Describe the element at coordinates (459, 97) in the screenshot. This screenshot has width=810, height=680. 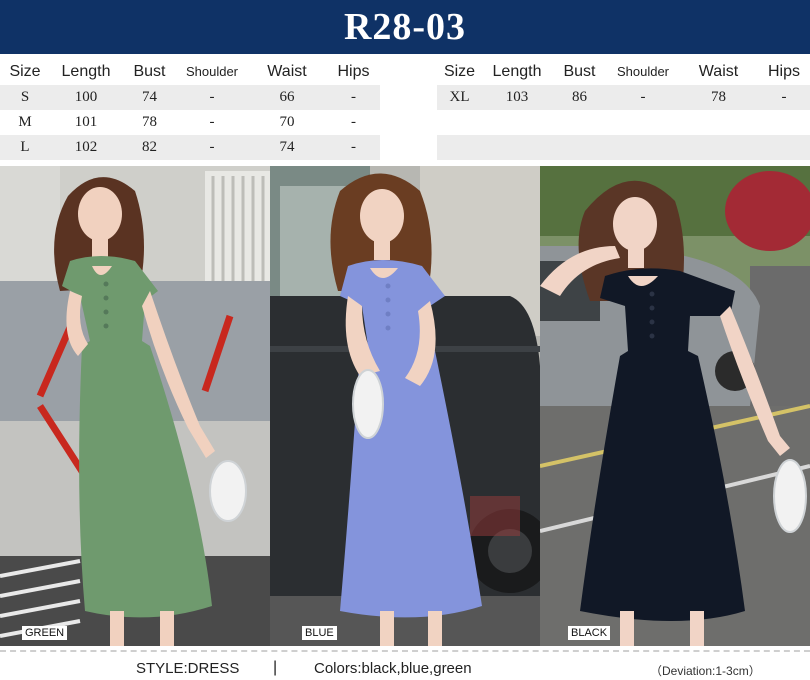
I see `cell-size: XL` at that location.